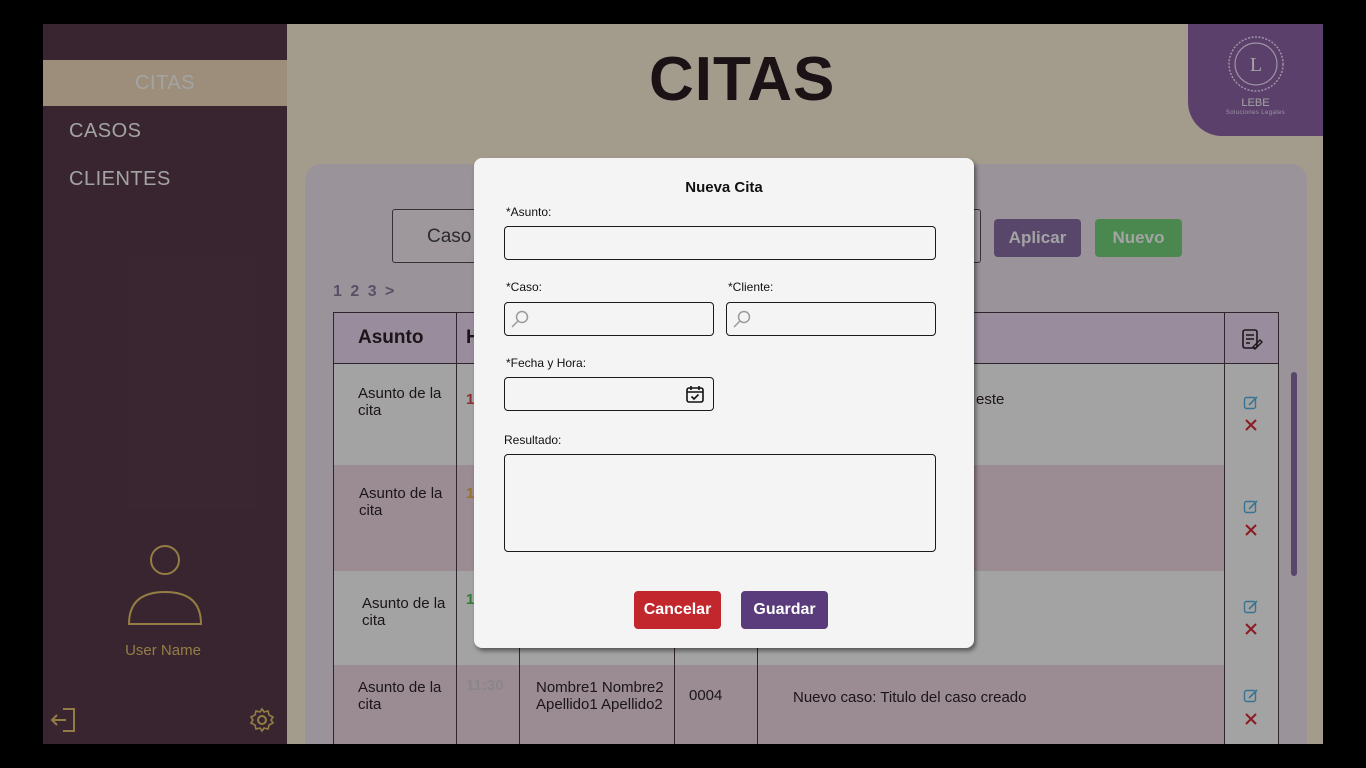 The width and height of the screenshot is (1366, 768). Describe the element at coordinates (720, 243) in the screenshot. I see `asunto-input` at that location.